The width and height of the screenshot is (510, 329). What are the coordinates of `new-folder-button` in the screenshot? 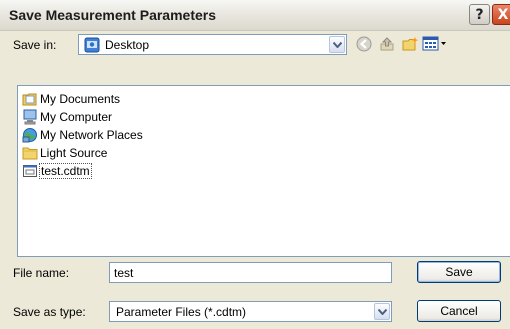 It's located at (411, 44).